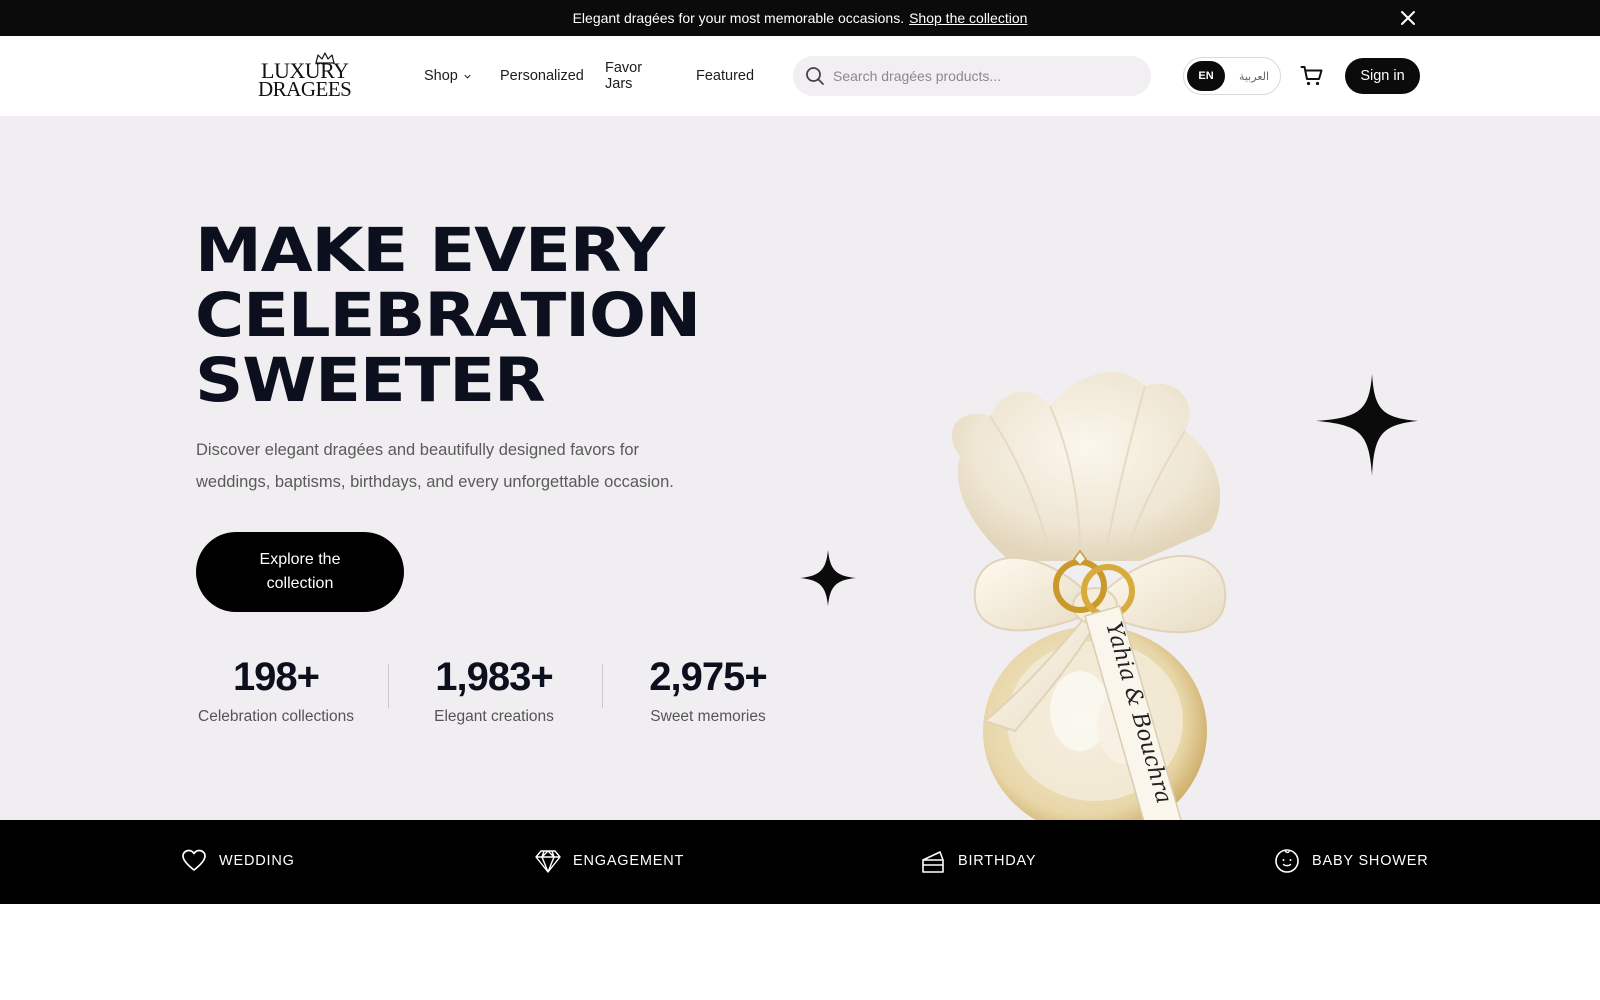 This screenshot has height=1000, width=1600. I want to click on search-icon, so click(815, 76).